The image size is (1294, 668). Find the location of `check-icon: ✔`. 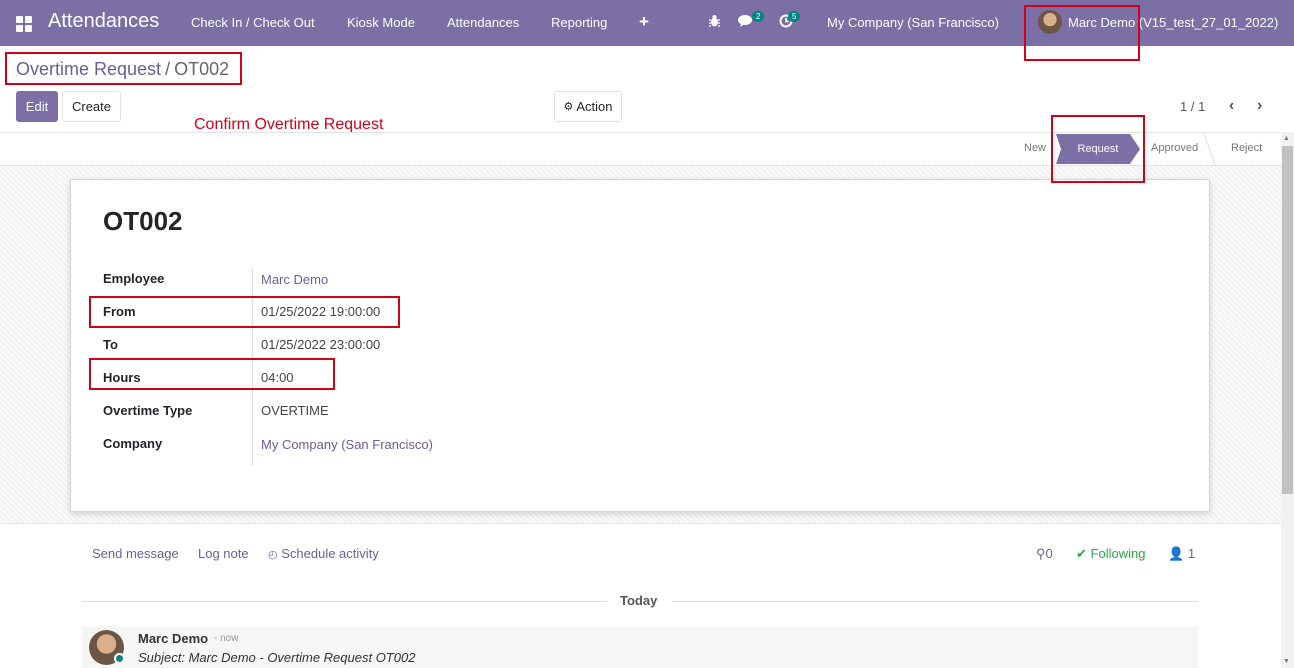

check-icon: ✔ is located at coordinates (1081, 553).